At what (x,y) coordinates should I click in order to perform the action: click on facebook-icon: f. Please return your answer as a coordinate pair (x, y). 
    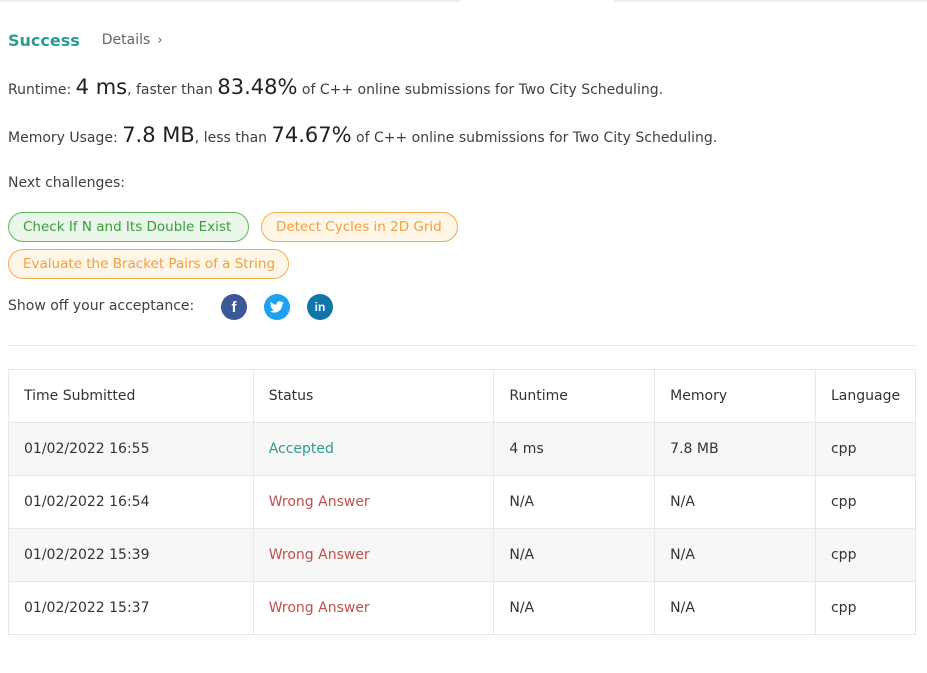
    Looking at the image, I should click on (234, 307).